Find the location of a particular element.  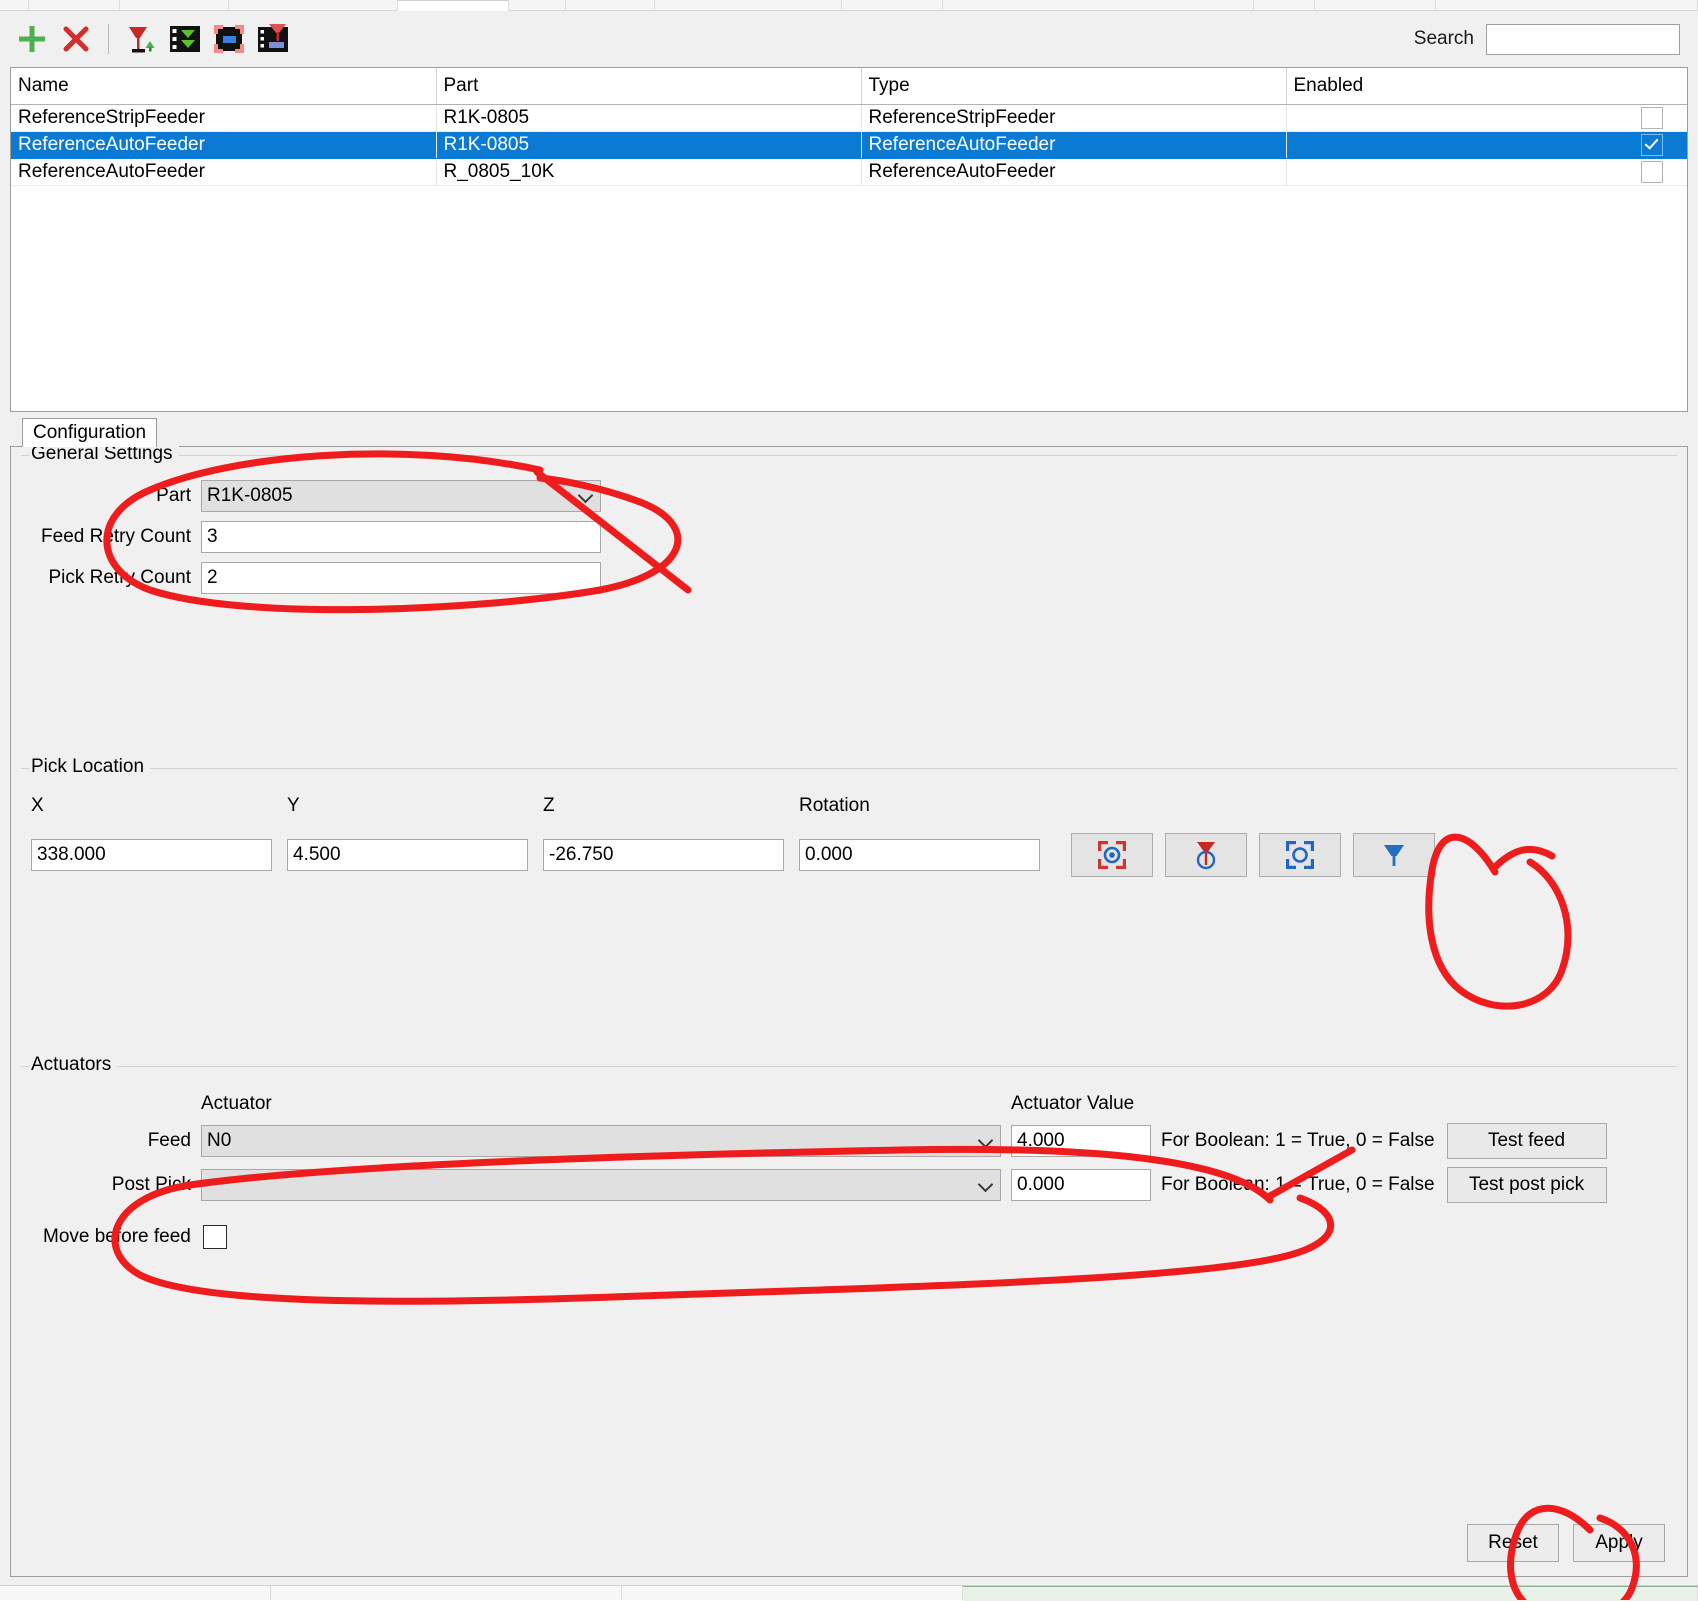

actuators-title: Actuators is located at coordinates (73, 1065).